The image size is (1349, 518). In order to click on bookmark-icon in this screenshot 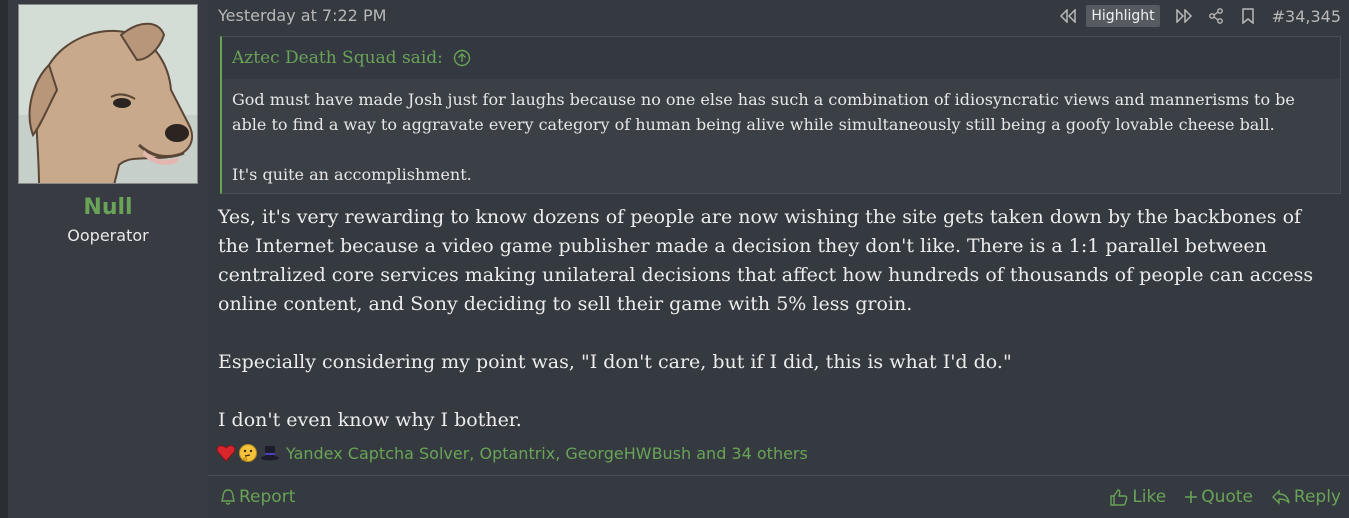, I will do `click(1248, 16)`.